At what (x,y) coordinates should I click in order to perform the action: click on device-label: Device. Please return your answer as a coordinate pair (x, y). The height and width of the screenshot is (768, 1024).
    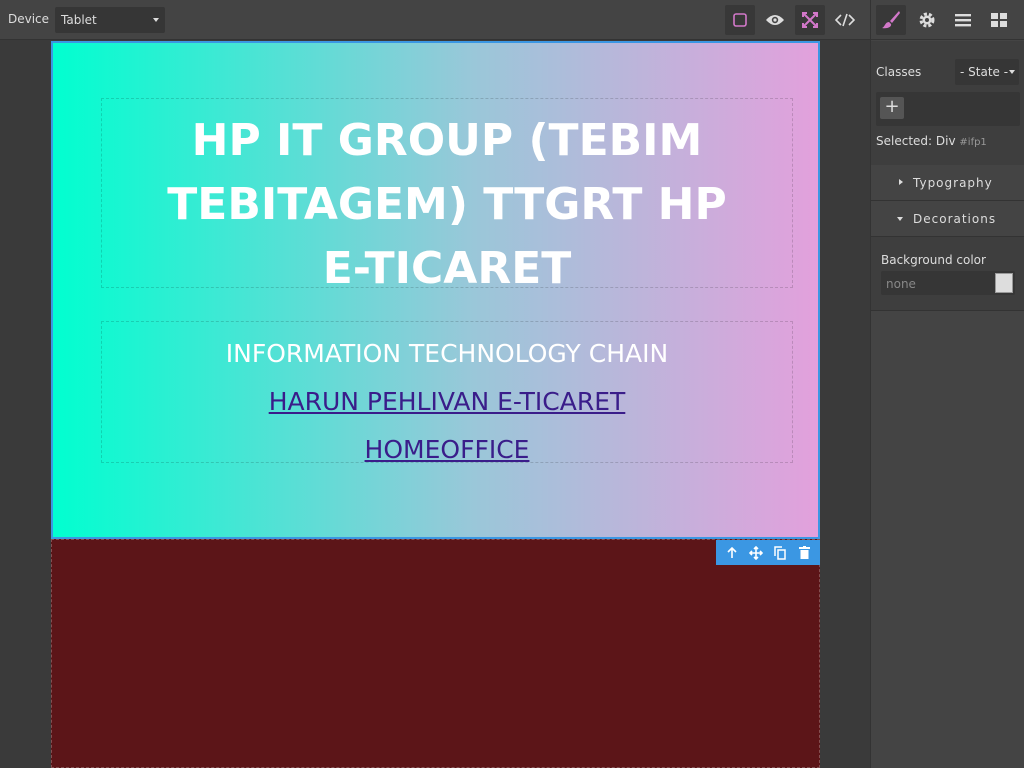
    Looking at the image, I should click on (29, 19).